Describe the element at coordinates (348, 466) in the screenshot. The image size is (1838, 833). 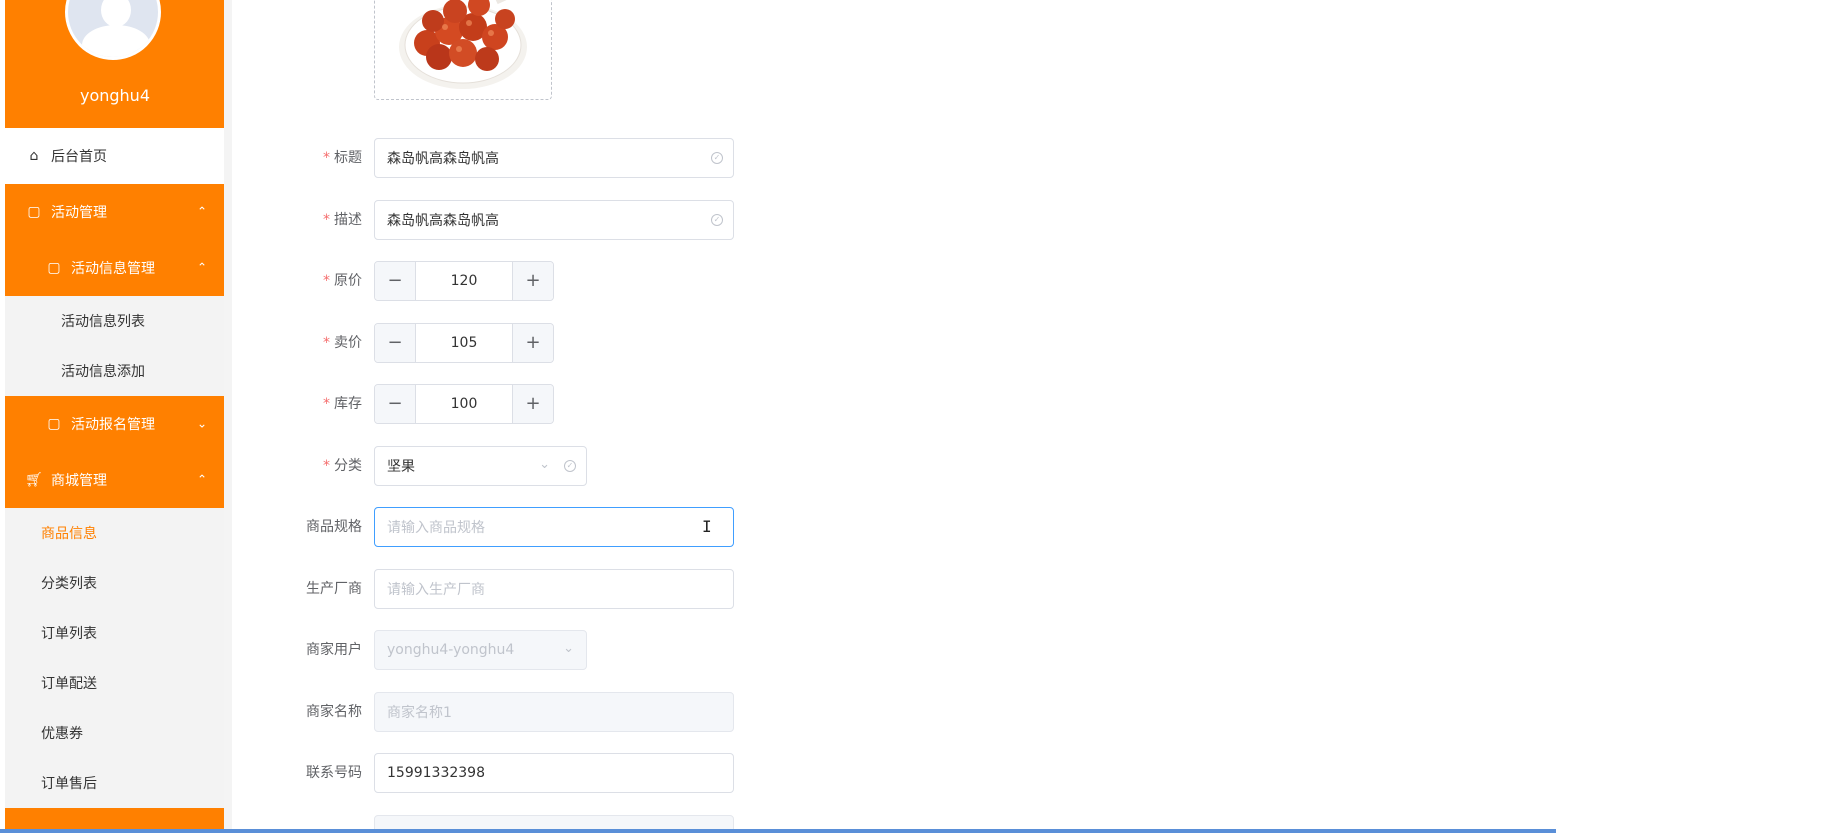
I see `category-label-text: 分类` at that location.